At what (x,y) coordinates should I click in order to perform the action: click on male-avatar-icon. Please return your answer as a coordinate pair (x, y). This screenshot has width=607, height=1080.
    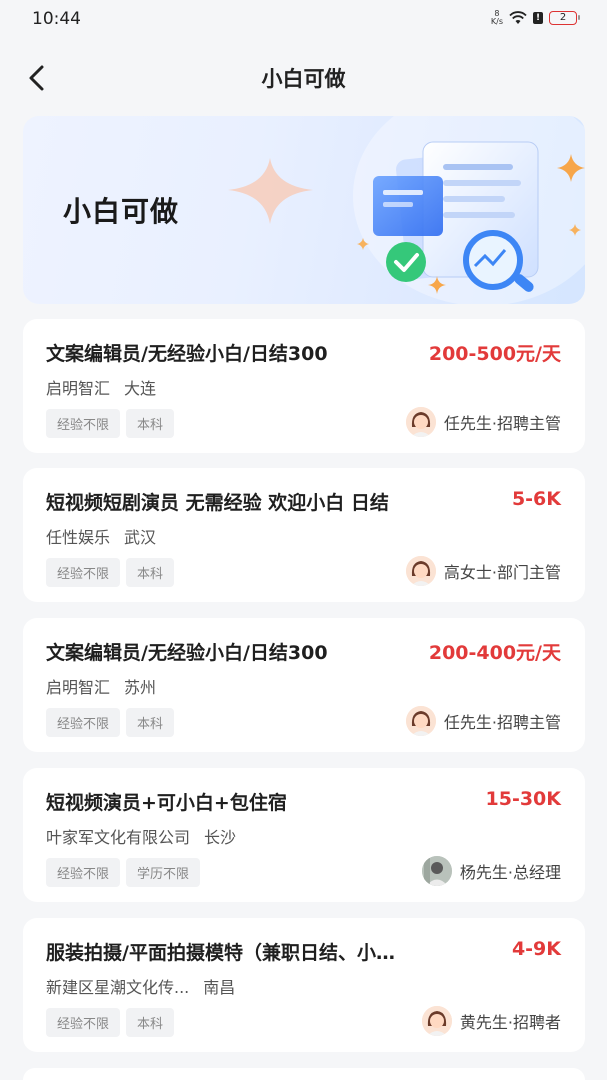
    Looking at the image, I should click on (436, 871).